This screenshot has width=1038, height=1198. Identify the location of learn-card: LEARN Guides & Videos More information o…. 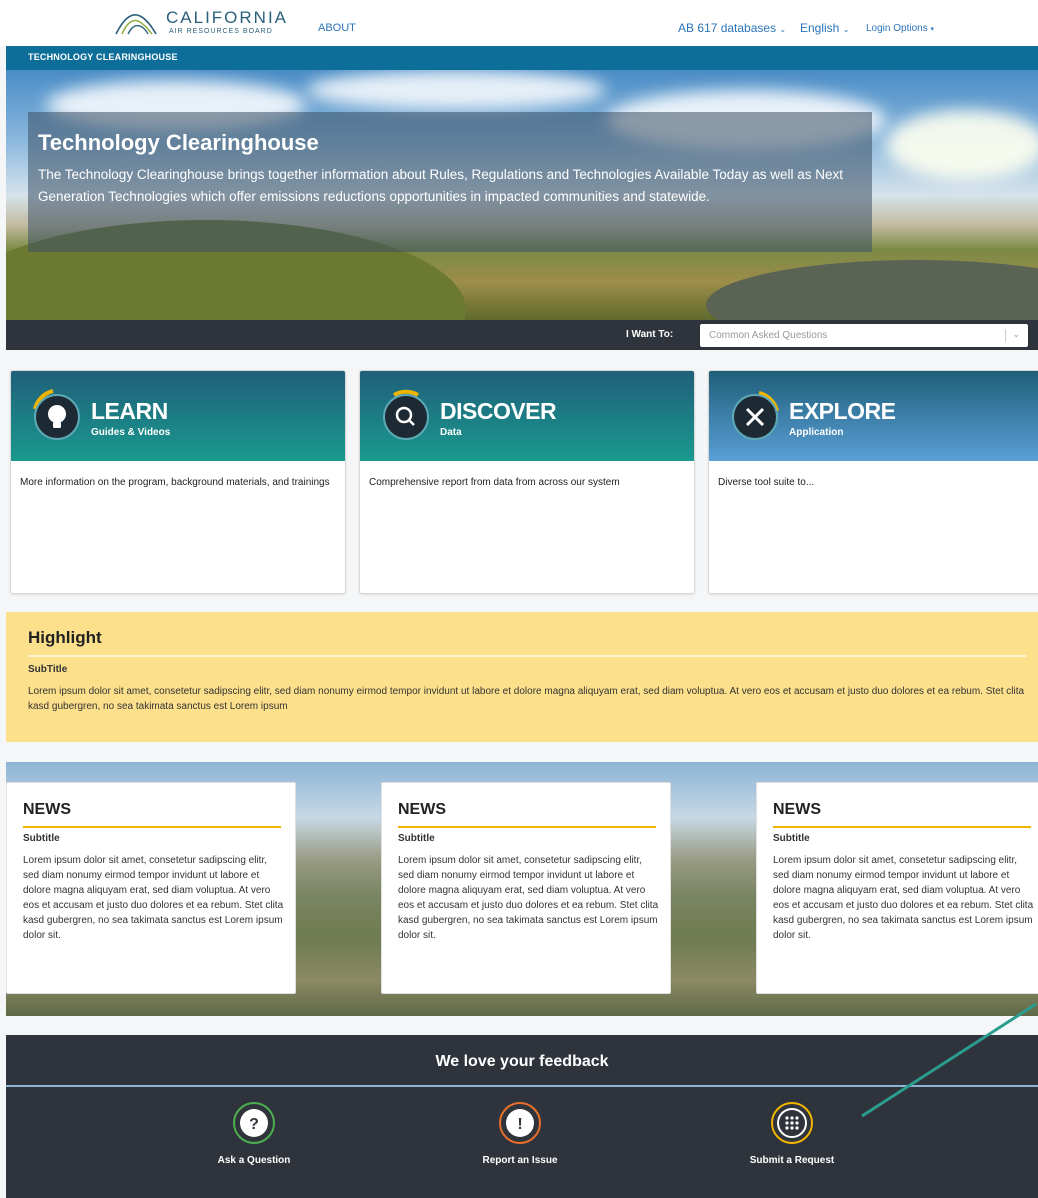
(178, 482).